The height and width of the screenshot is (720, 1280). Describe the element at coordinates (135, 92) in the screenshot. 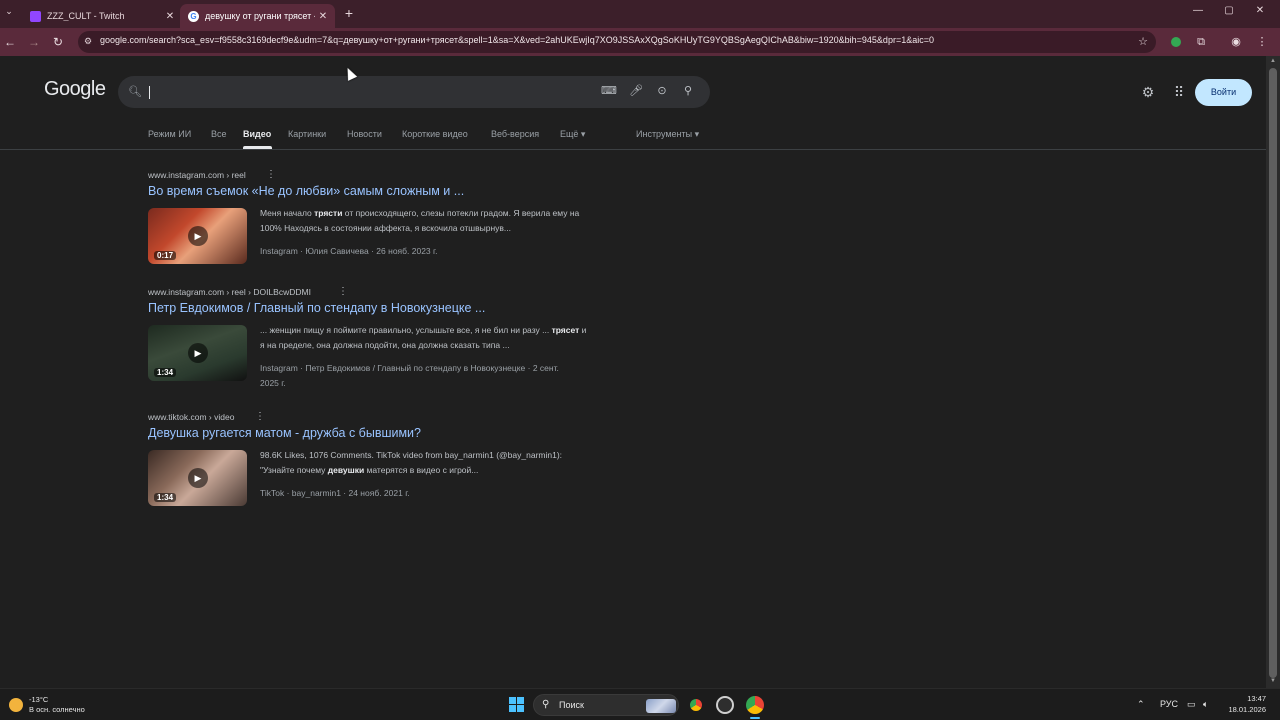

I see `search-icon: 🔍︎` at that location.